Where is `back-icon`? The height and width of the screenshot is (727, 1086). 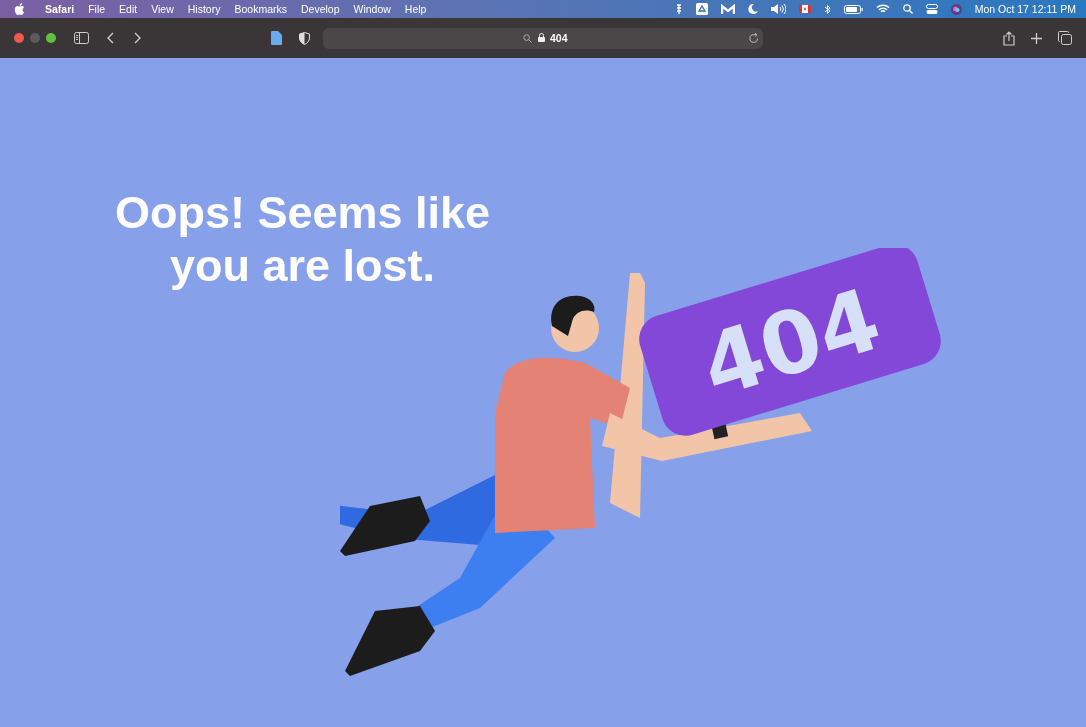
back-icon is located at coordinates (110, 38).